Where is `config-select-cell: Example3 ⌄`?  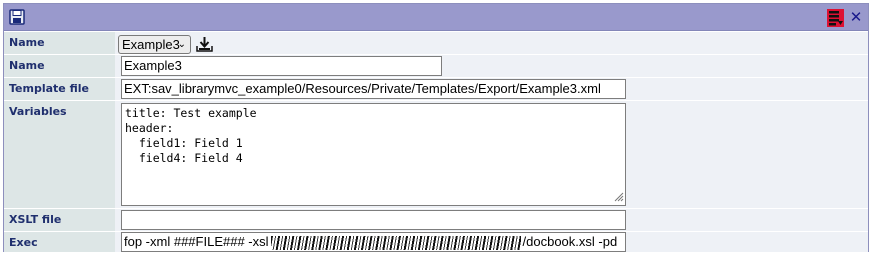
config-select-cell: Example3 ⌄ is located at coordinates (491, 43).